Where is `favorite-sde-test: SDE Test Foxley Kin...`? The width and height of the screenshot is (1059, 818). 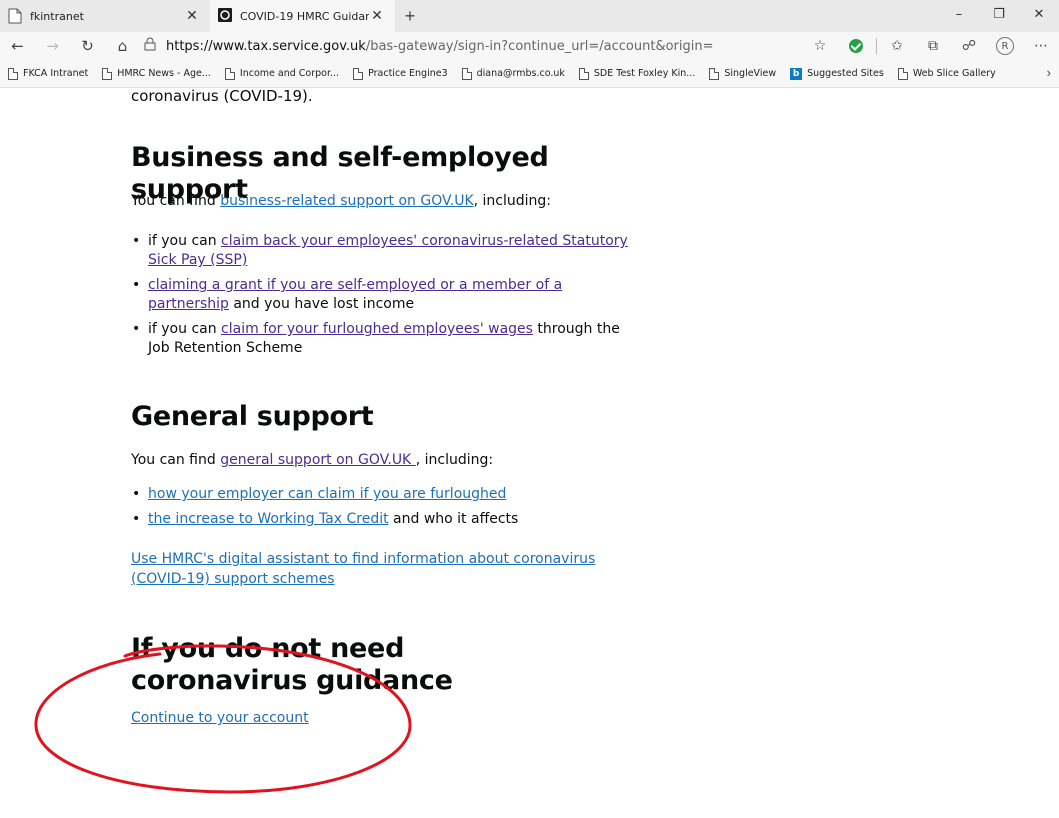 favorite-sde-test: SDE Test Foxley Kin... is located at coordinates (635, 73).